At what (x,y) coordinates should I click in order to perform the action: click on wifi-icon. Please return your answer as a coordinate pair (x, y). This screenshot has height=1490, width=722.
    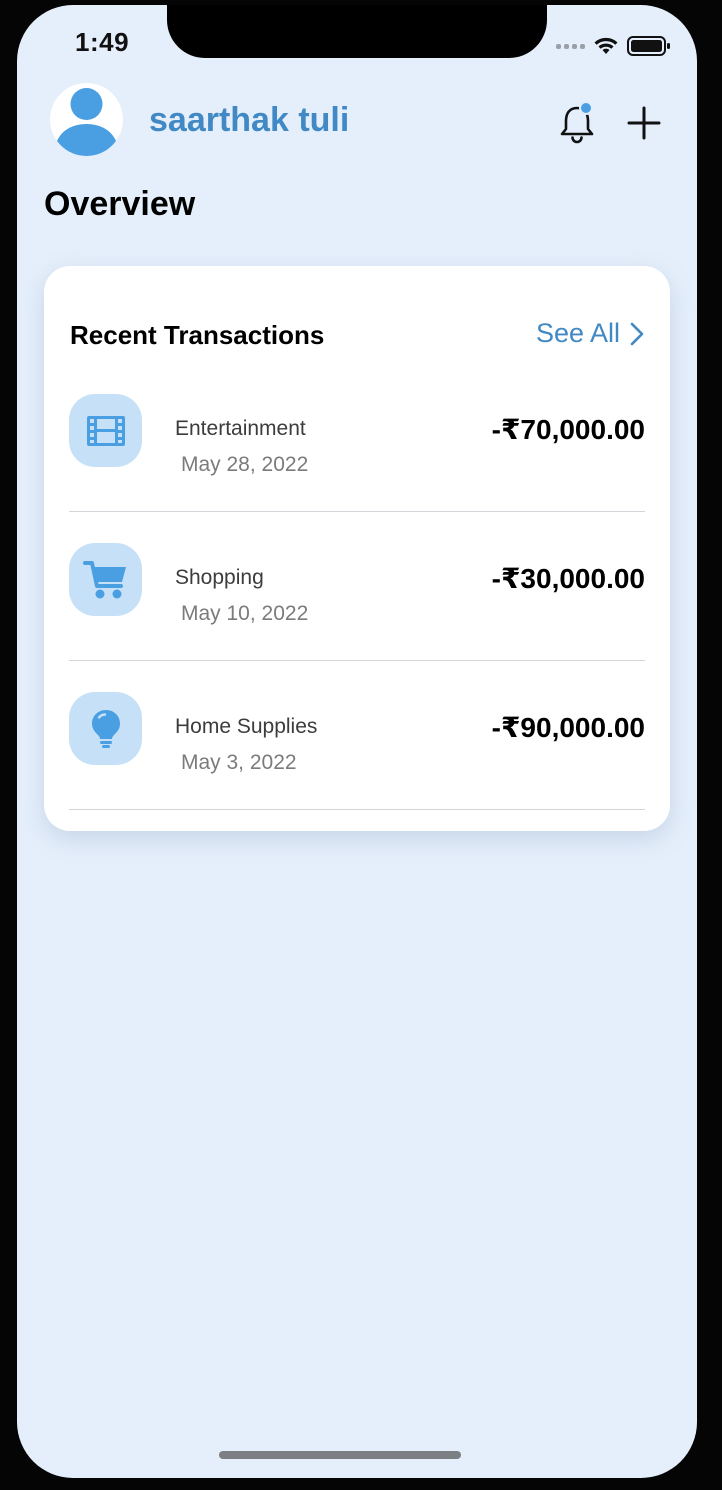
    Looking at the image, I should click on (606, 45).